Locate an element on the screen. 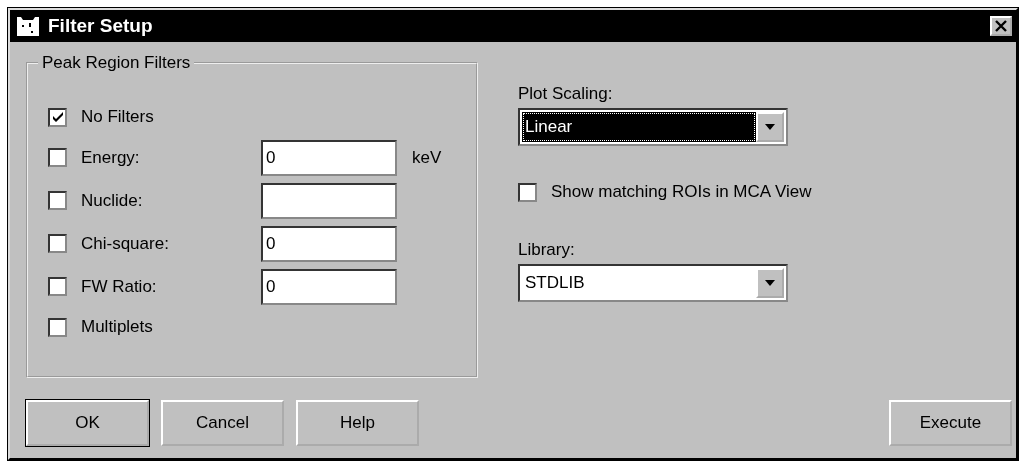 Image resolution: width=1026 pixels, height=467 pixels. checkbox-label: FW Ratio: is located at coordinates (119, 286).